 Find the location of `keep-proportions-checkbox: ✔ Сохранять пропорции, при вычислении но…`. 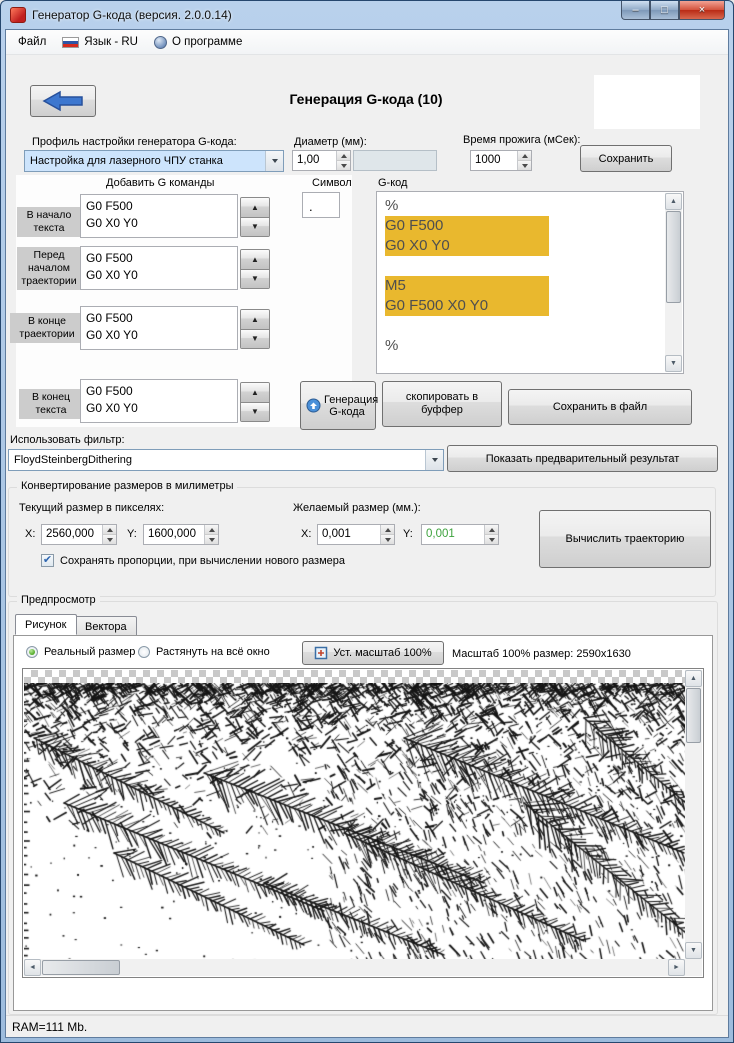

keep-proportions-checkbox: ✔ Сохранять пропорции, при вычислении но… is located at coordinates (193, 560).